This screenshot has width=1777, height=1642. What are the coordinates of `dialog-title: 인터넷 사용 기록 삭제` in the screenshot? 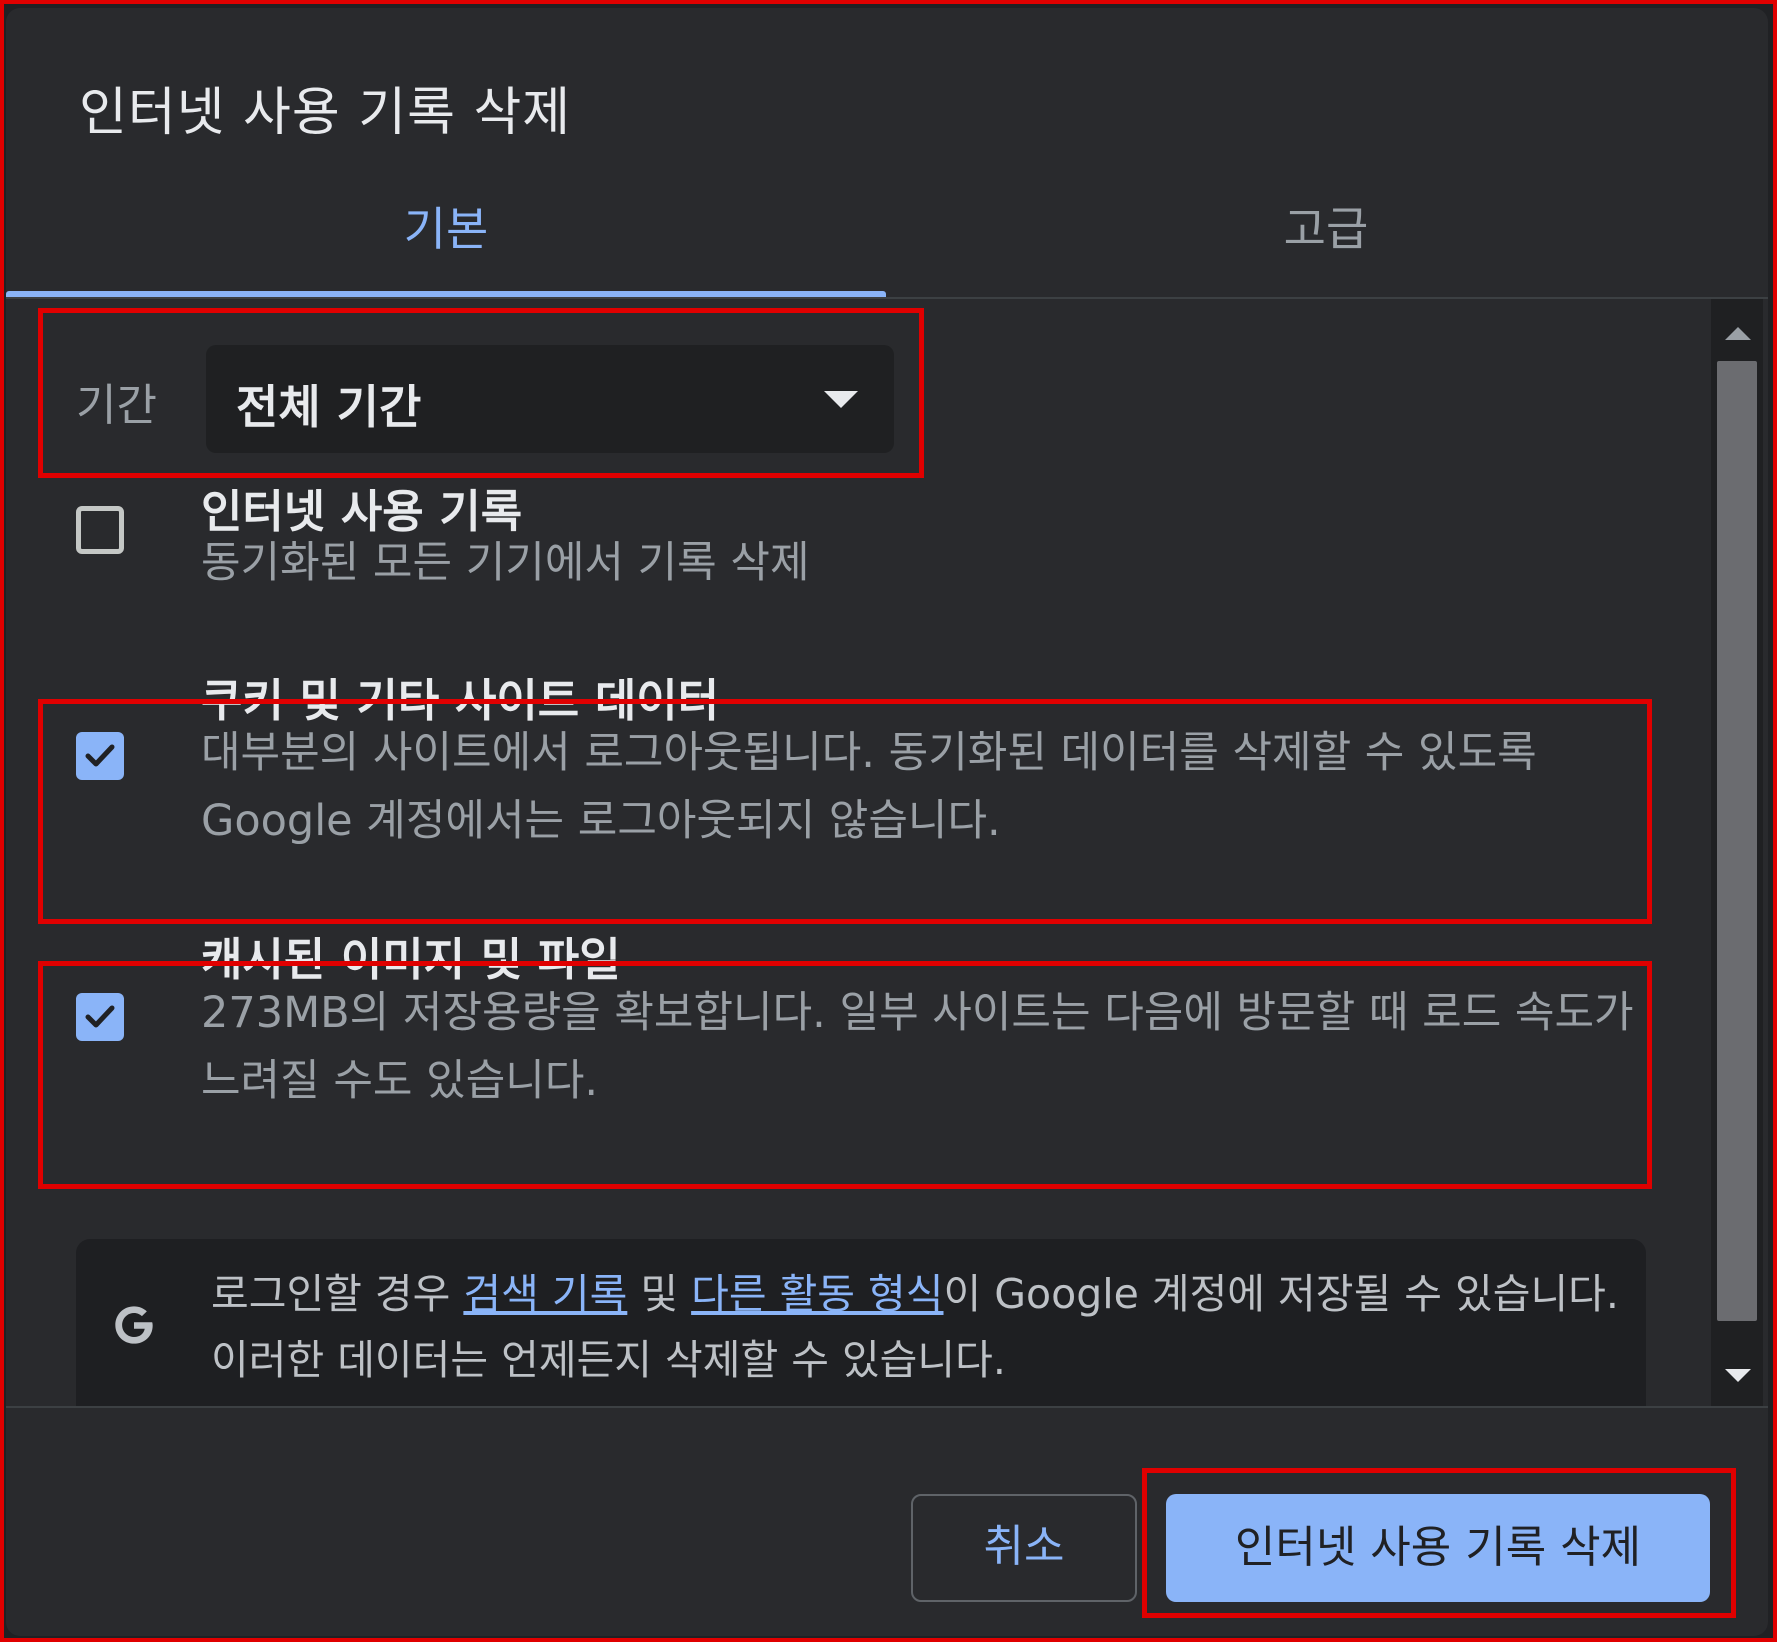 It's located at (325, 113).